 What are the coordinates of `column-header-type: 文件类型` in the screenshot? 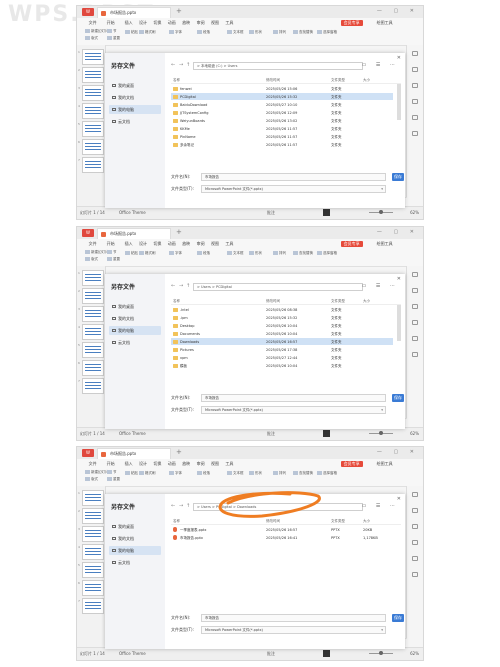 It's located at (338, 301).